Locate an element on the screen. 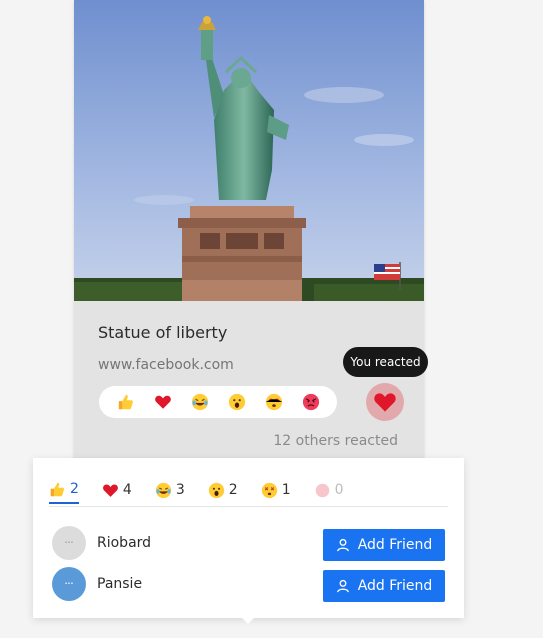  post-url: www.facebook.com is located at coordinates (166, 365).